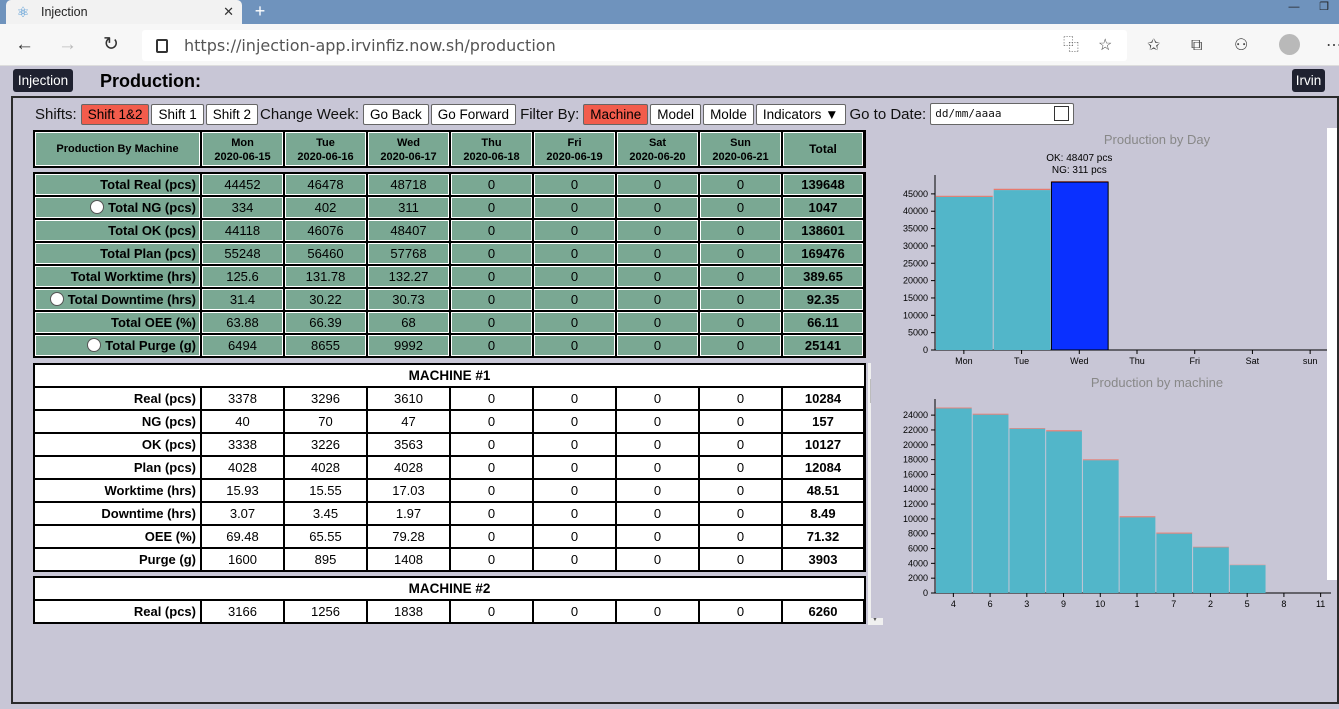  What do you see at coordinates (1196, 46) in the screenshot?
I see `collections-icon: ⧉` at bounding box center [1196, 46].